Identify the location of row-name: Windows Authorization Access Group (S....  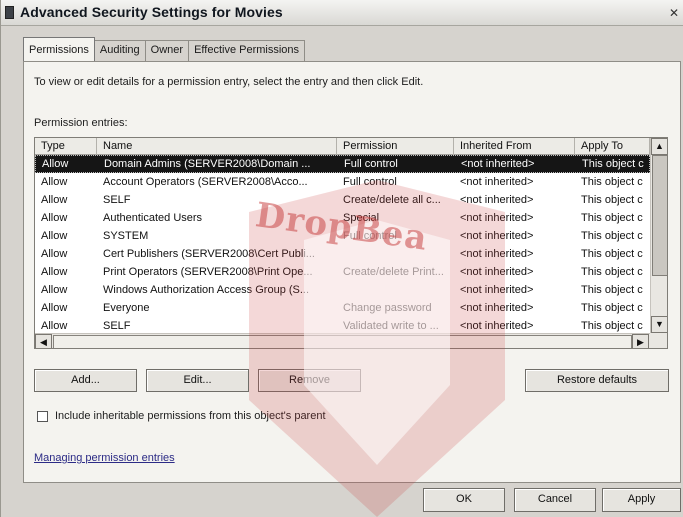
(206, 290).